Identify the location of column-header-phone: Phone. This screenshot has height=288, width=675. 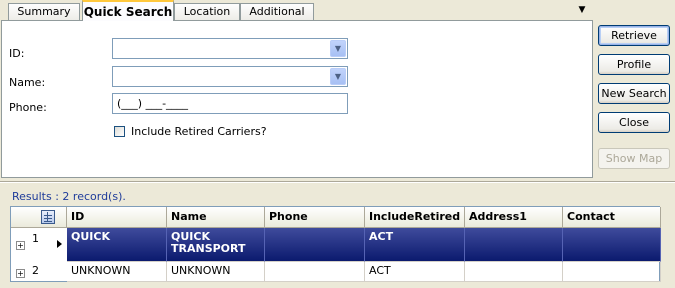
(315, 217).